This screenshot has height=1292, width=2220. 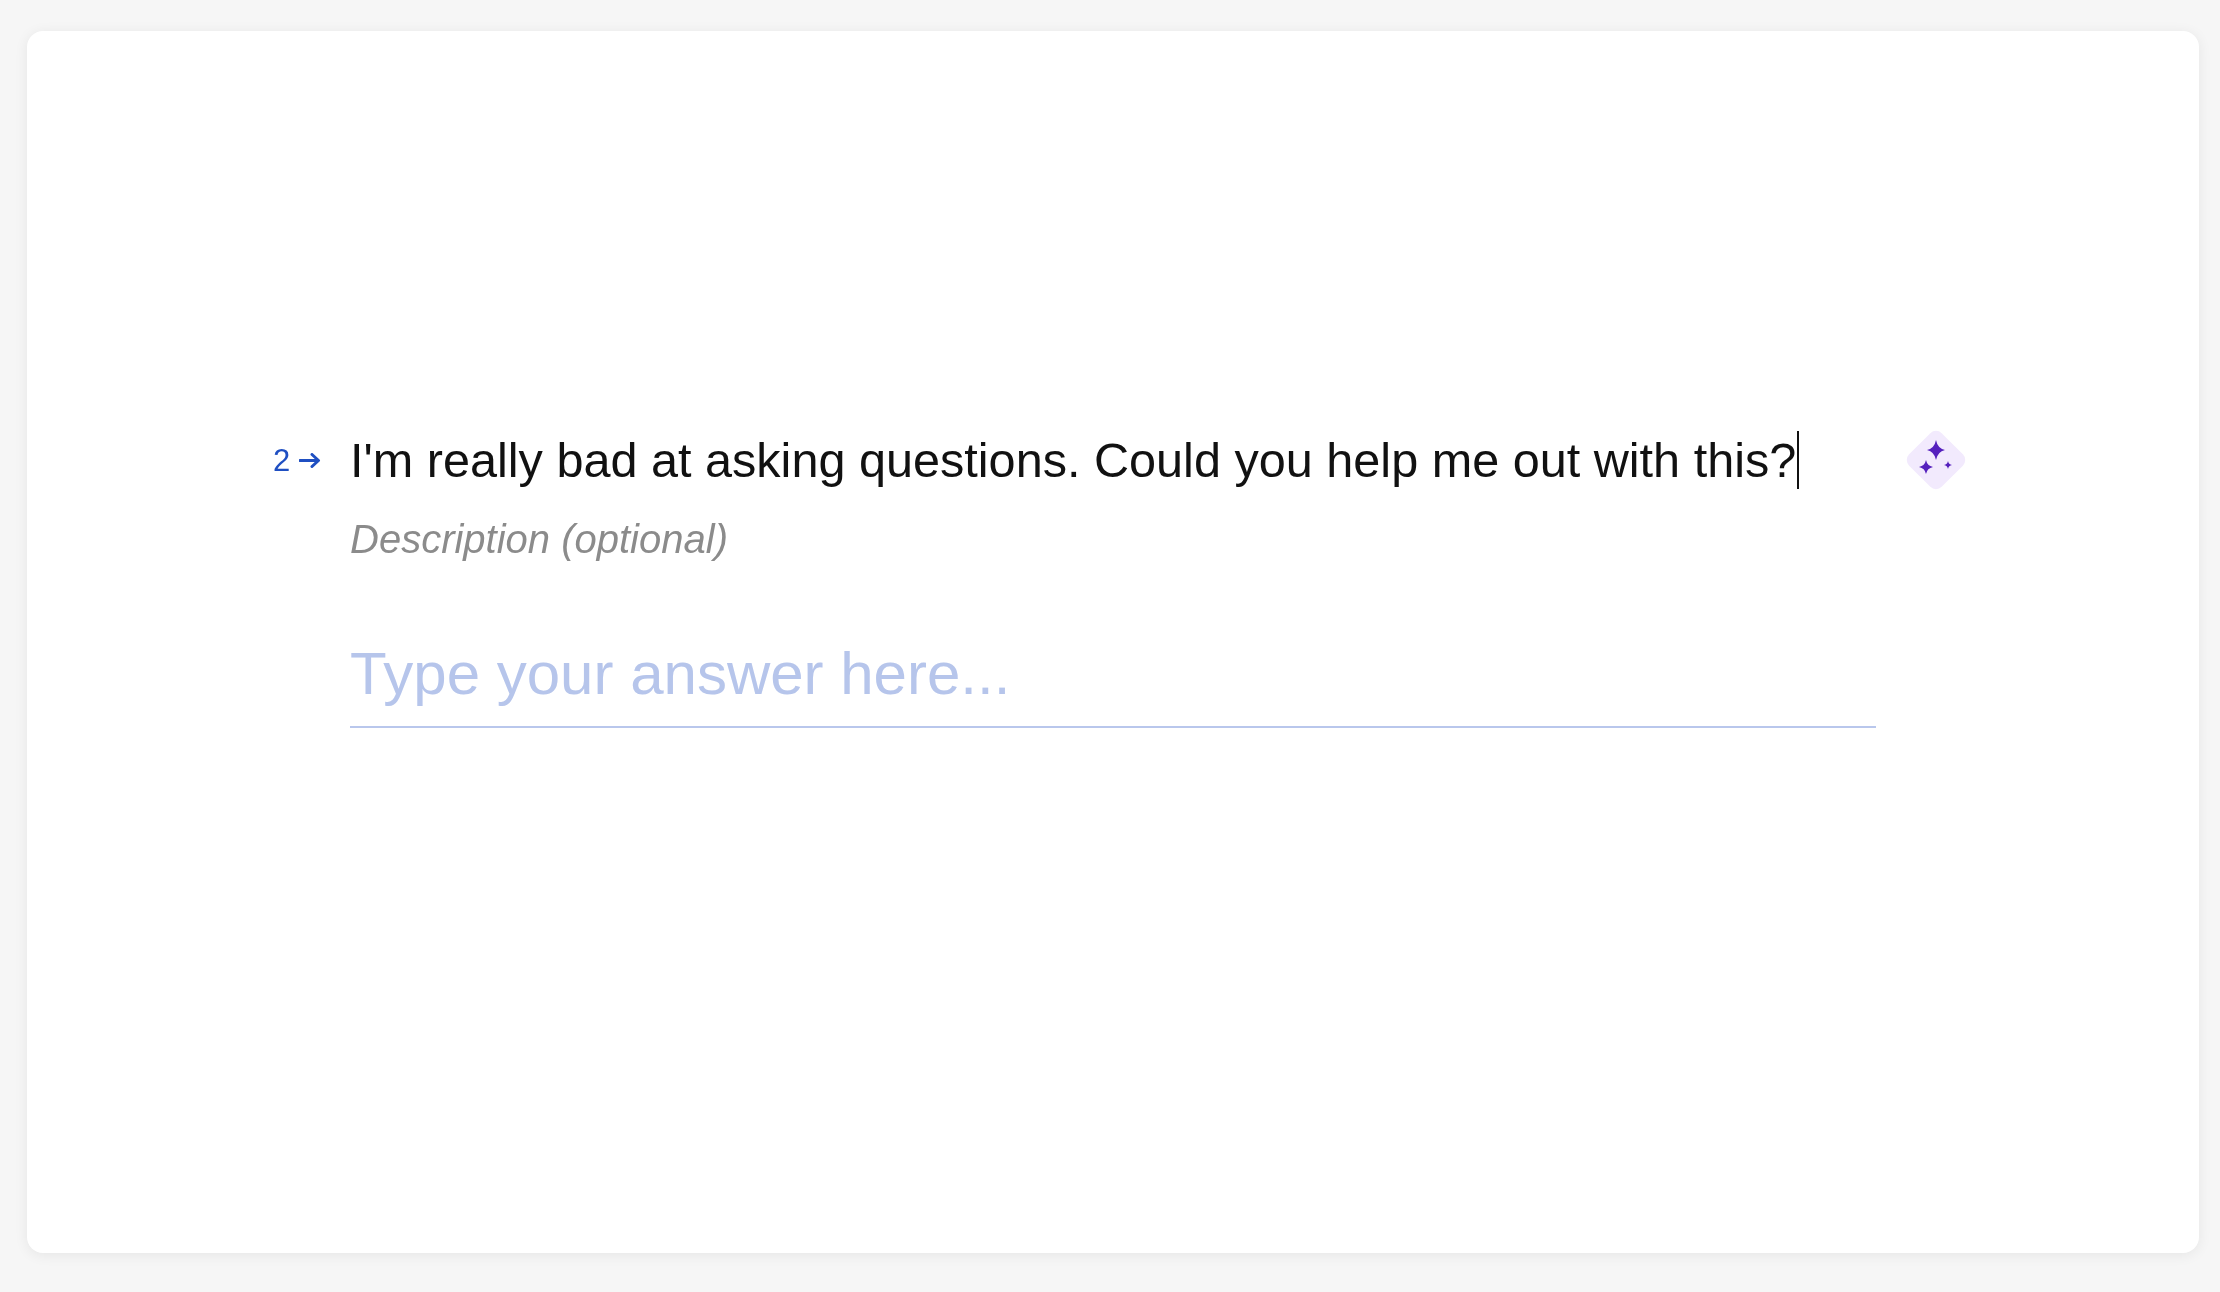 What do you see at coordinates (1073, 460) in the screenshot?
I see `question-title: I'm really bad at asking questions. Could you help me out with this?` at bounding box center [1073, 460].